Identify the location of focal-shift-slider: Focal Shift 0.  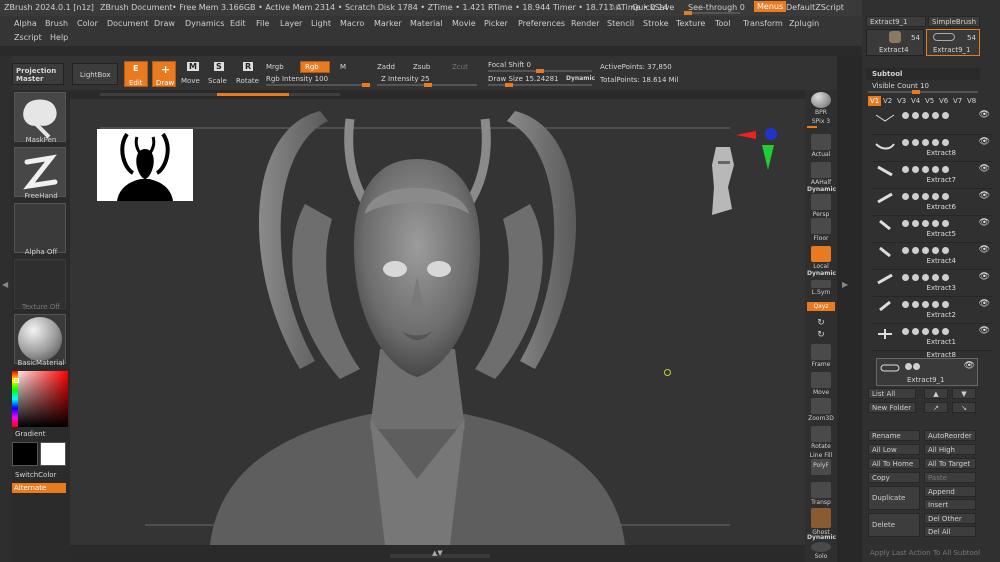
(509, 65).